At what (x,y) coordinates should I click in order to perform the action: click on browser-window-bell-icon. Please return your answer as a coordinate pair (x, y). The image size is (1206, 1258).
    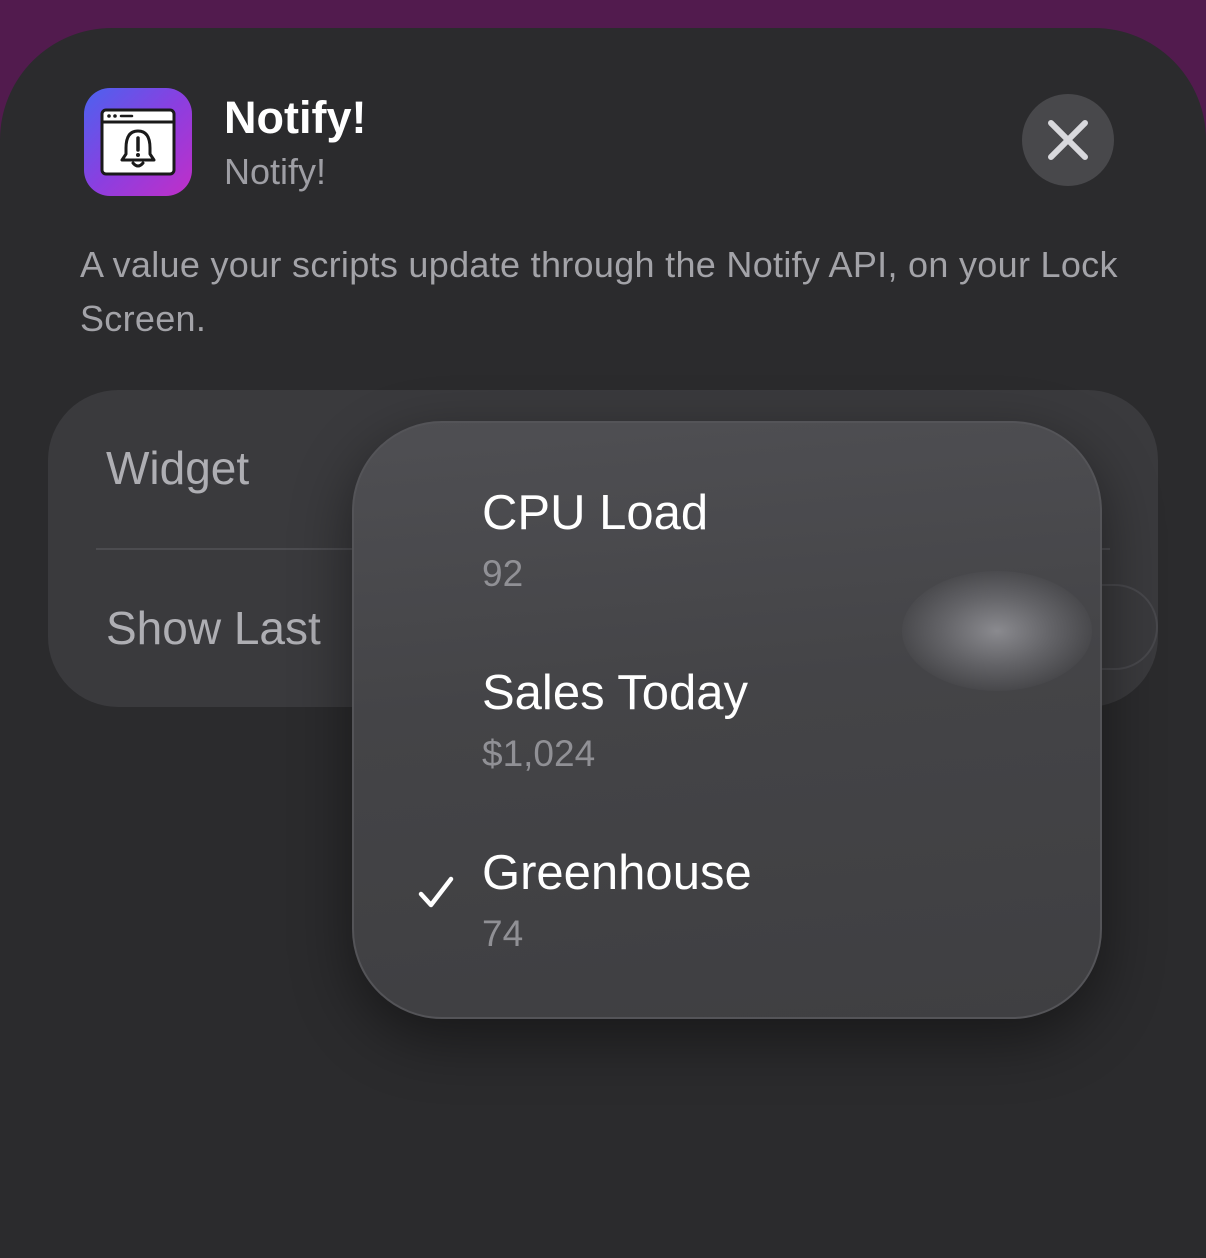
    Looking at the image, I should click on (138, 142).